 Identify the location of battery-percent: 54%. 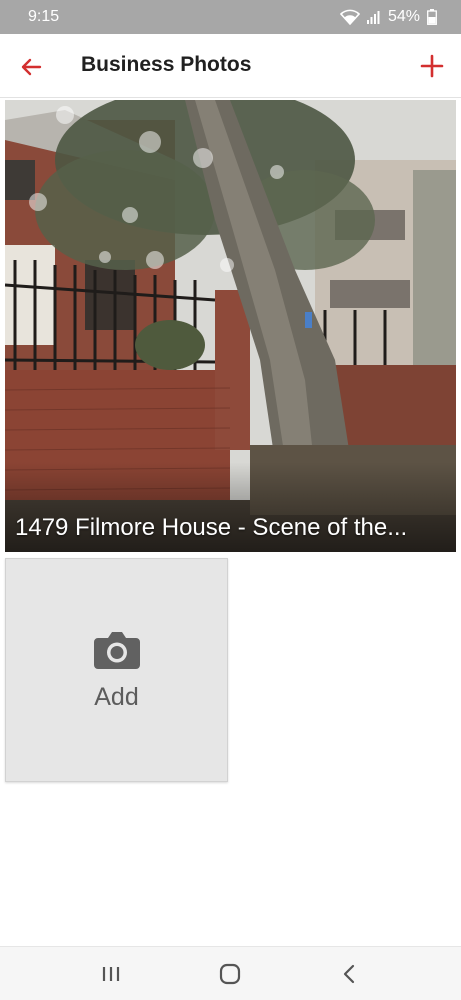
(403, 16).